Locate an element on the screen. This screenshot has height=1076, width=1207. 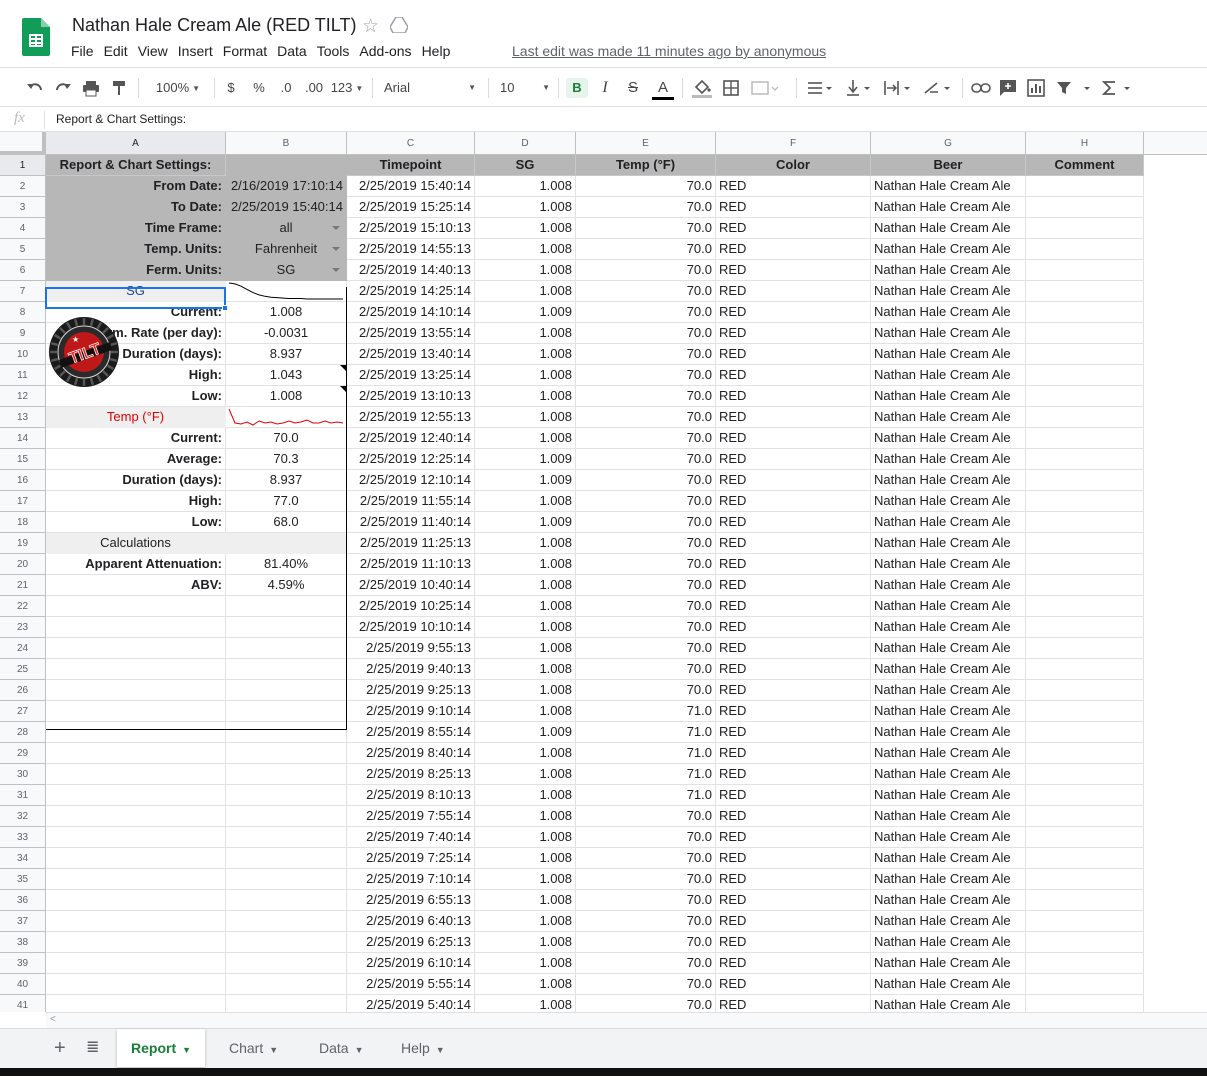
timepoint-cell: 2/25/2019 10:40:14 is located at coordinates (411, 585).